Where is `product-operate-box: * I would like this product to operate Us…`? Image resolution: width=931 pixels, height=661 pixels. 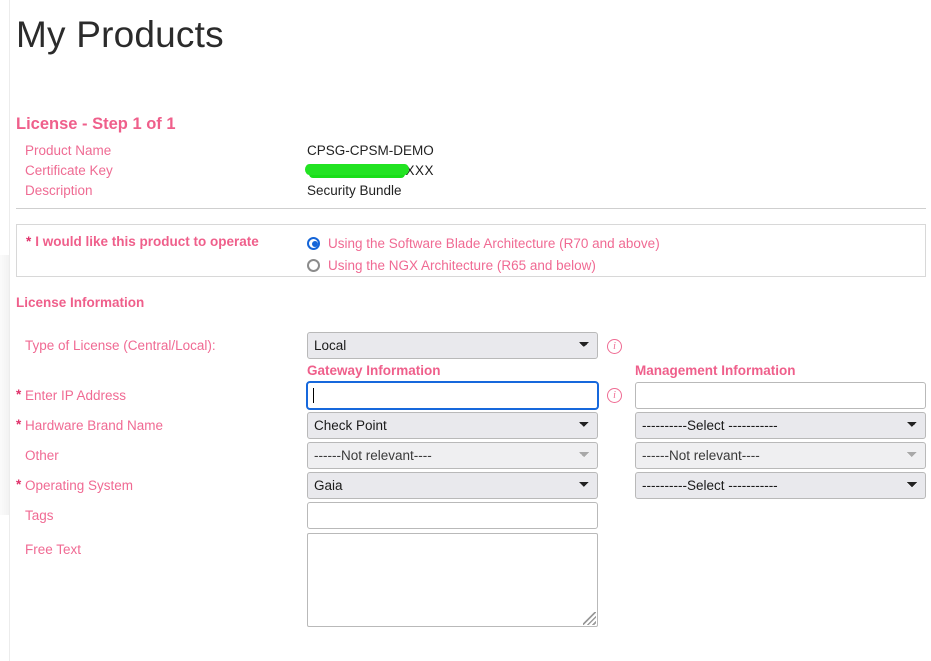 product-operate-box: * I would like this product to operate Us… is located at coordinates (471, 250).